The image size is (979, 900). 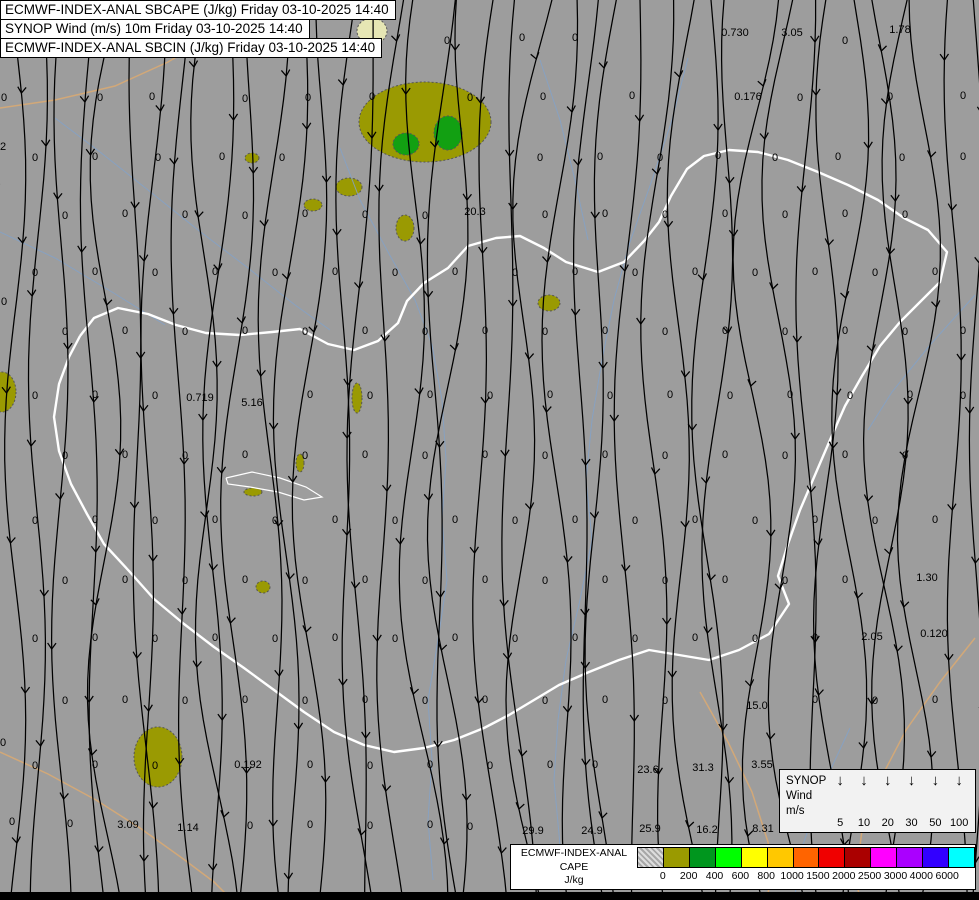 What do you see at coordinates (947, 876) in the screenshot?
I see `cape-tick-label: 6000` at bounding box center [947, 876].